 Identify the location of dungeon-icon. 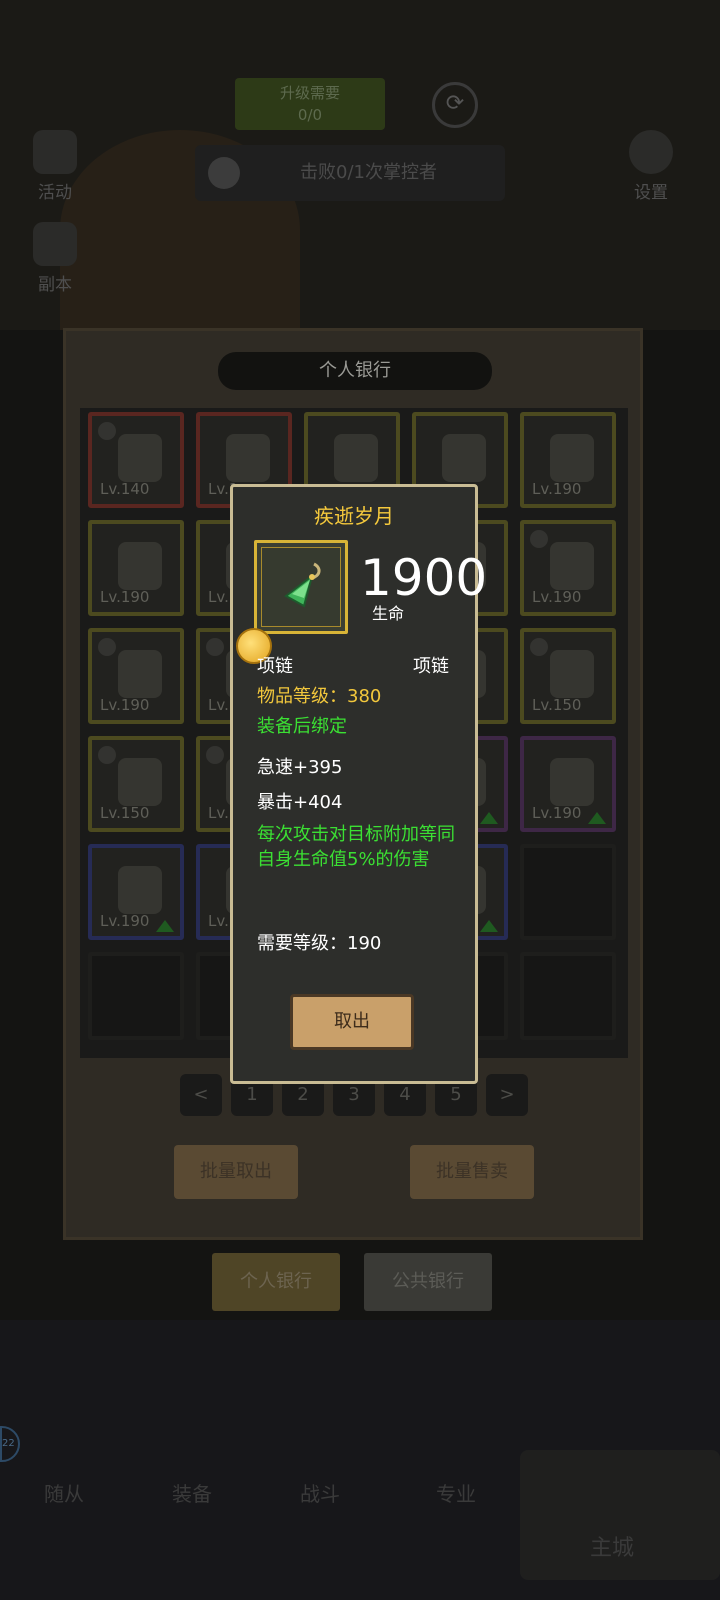
(55, 244).